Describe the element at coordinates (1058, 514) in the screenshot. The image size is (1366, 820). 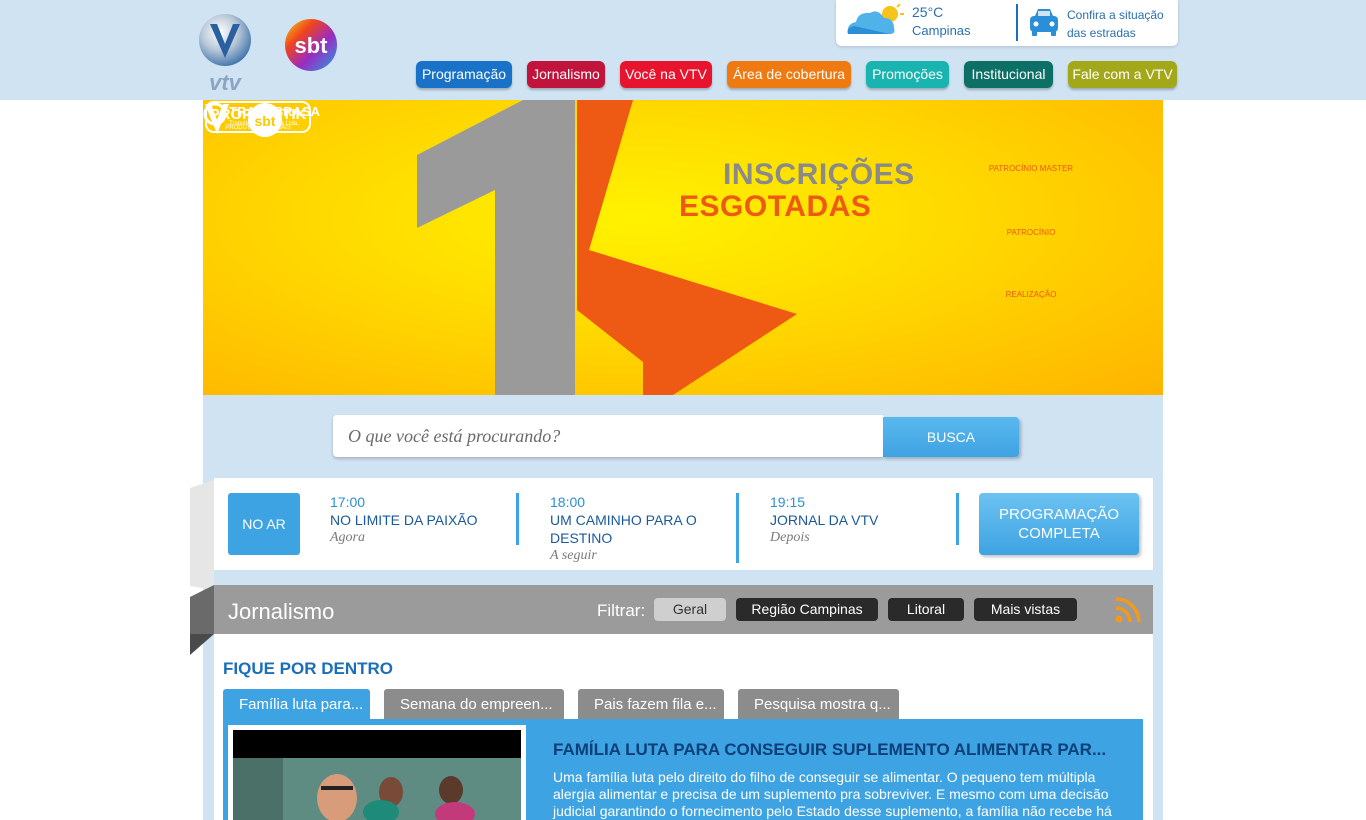
I see `full-schedule-label-line1: PROGRAMAÇÃO` at that location.